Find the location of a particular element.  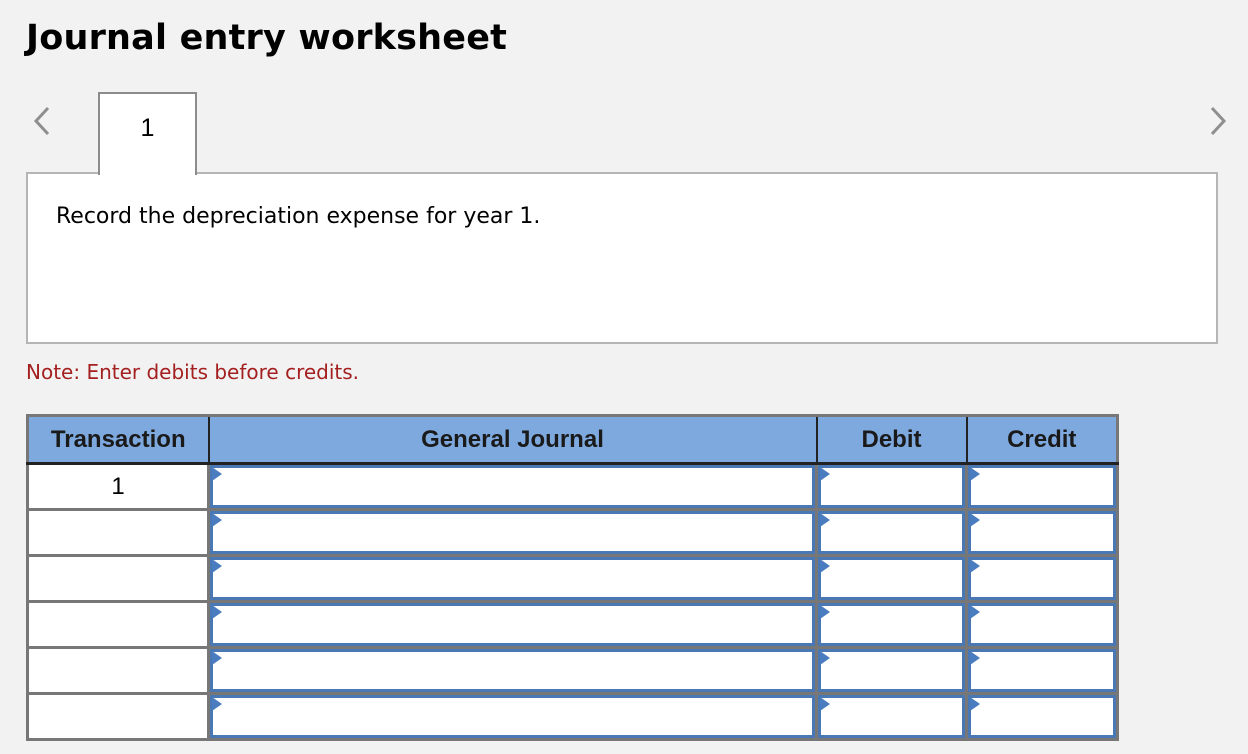

tab-1: 1 is located at coordinates (147, 133).